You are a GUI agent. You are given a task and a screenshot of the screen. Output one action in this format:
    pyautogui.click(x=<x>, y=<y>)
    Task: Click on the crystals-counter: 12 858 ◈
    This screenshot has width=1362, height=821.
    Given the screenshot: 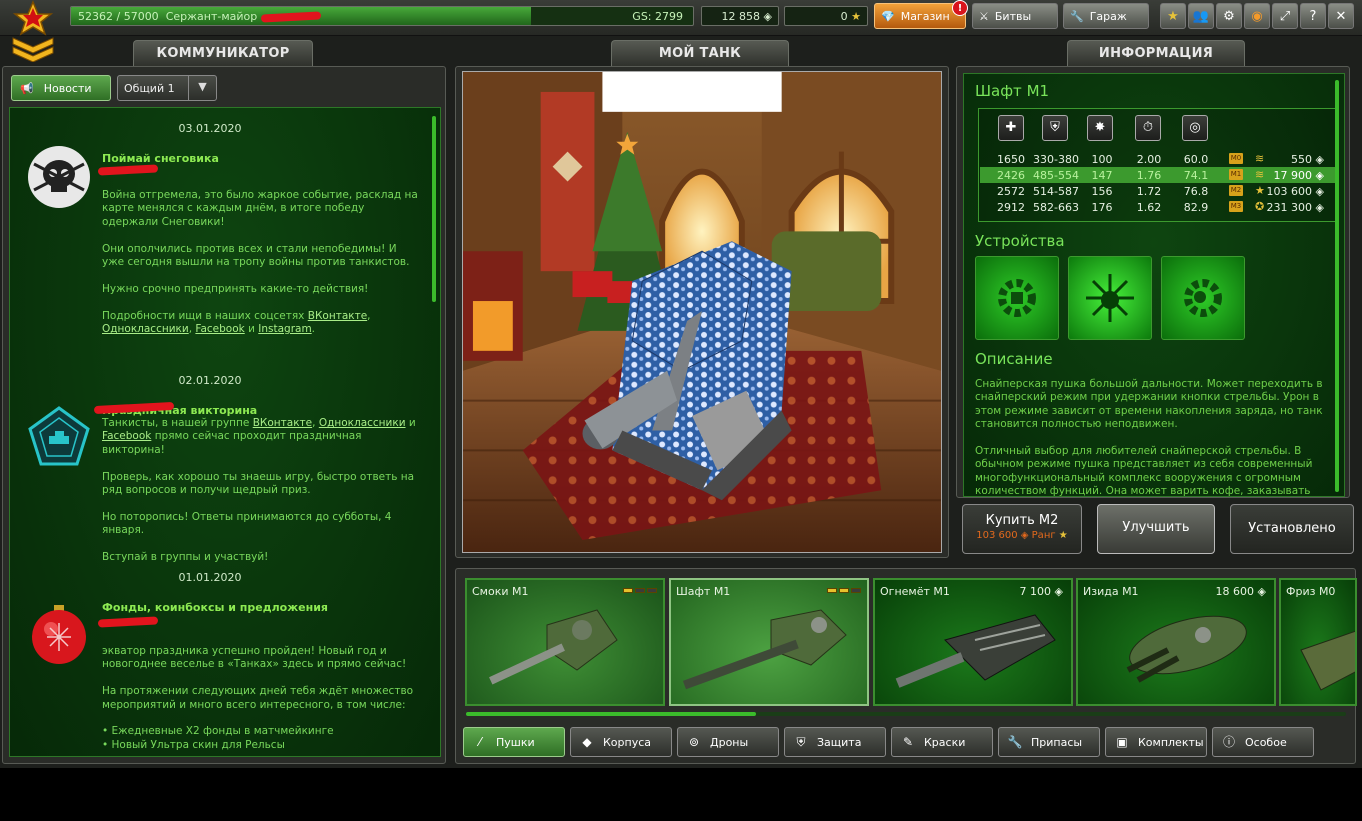 What is the action you would take?
    pyautogui.click(x=740, y=16)
    